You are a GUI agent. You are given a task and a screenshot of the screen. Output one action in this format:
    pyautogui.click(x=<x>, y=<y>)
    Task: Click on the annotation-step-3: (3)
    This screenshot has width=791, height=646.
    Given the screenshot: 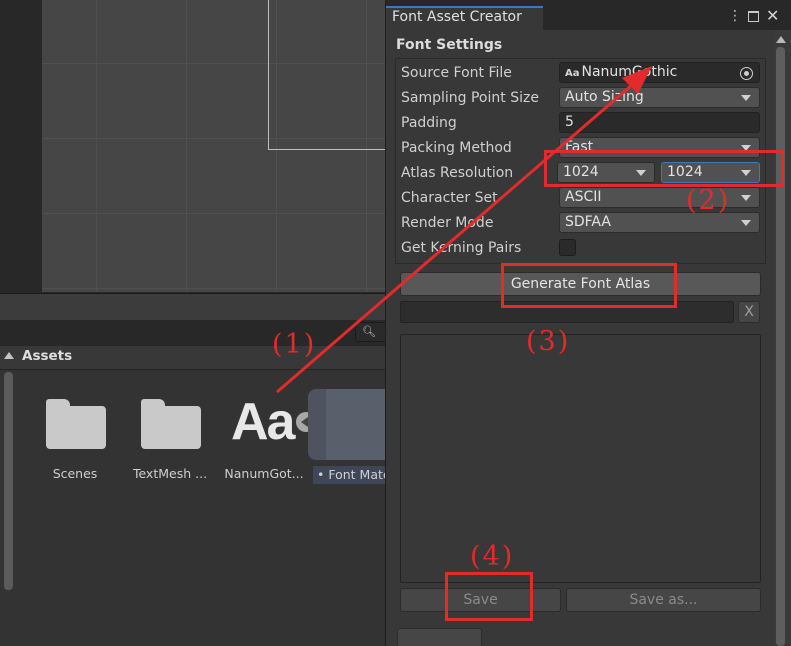 What is the action you would take?
    pyautogui.click(x=548, y=341)
    